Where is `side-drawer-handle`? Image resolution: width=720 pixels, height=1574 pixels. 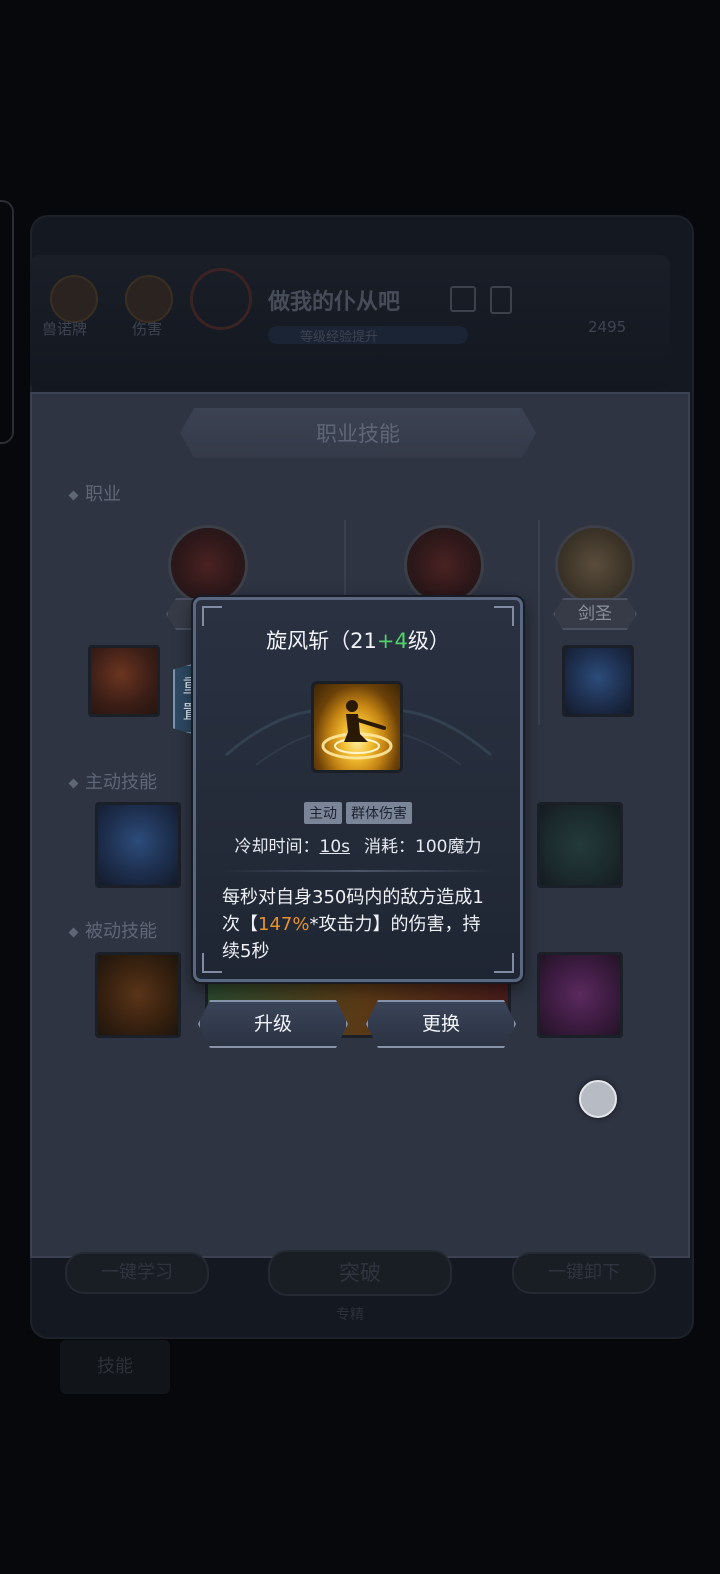
side-drawer-handle is located at coordinates (7, 322).